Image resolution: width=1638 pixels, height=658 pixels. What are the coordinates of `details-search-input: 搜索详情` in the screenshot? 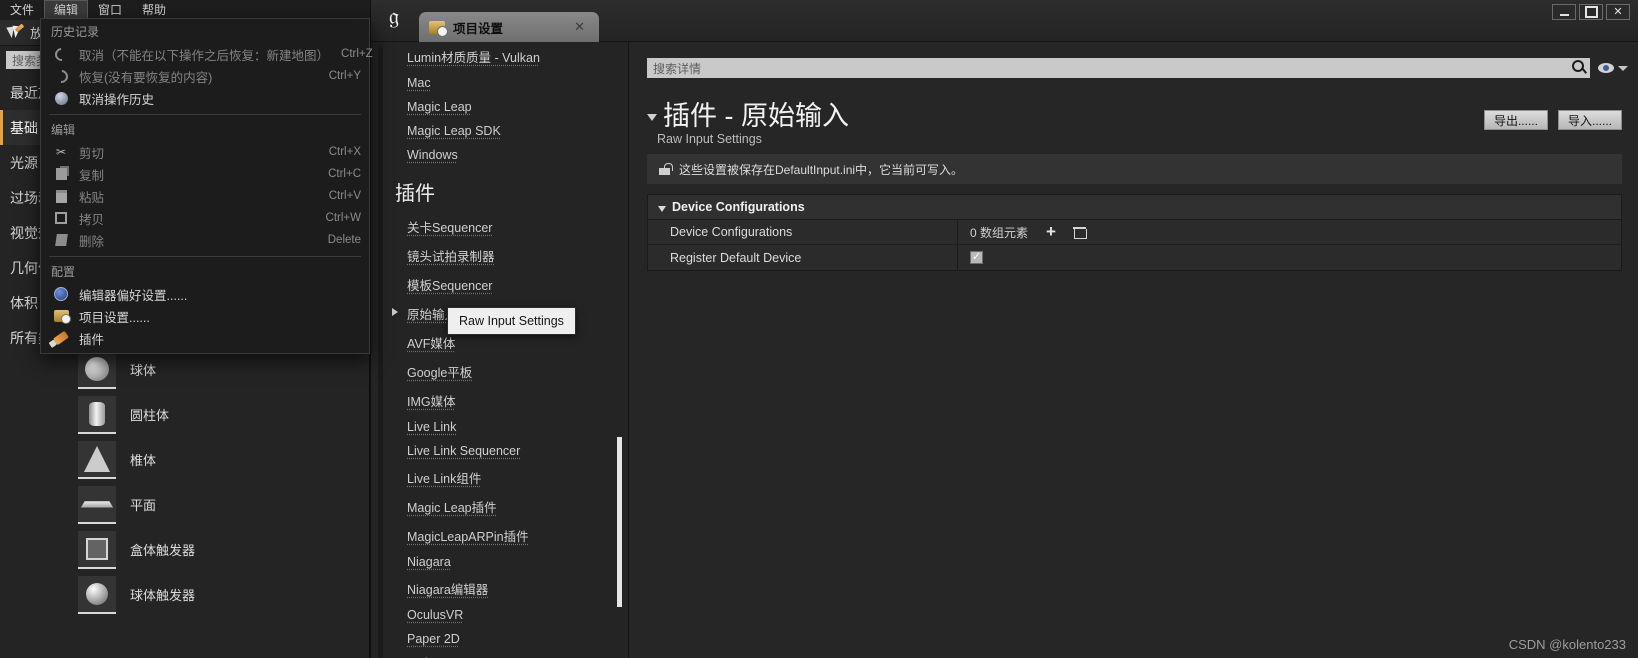 It's located at (1118, 68).